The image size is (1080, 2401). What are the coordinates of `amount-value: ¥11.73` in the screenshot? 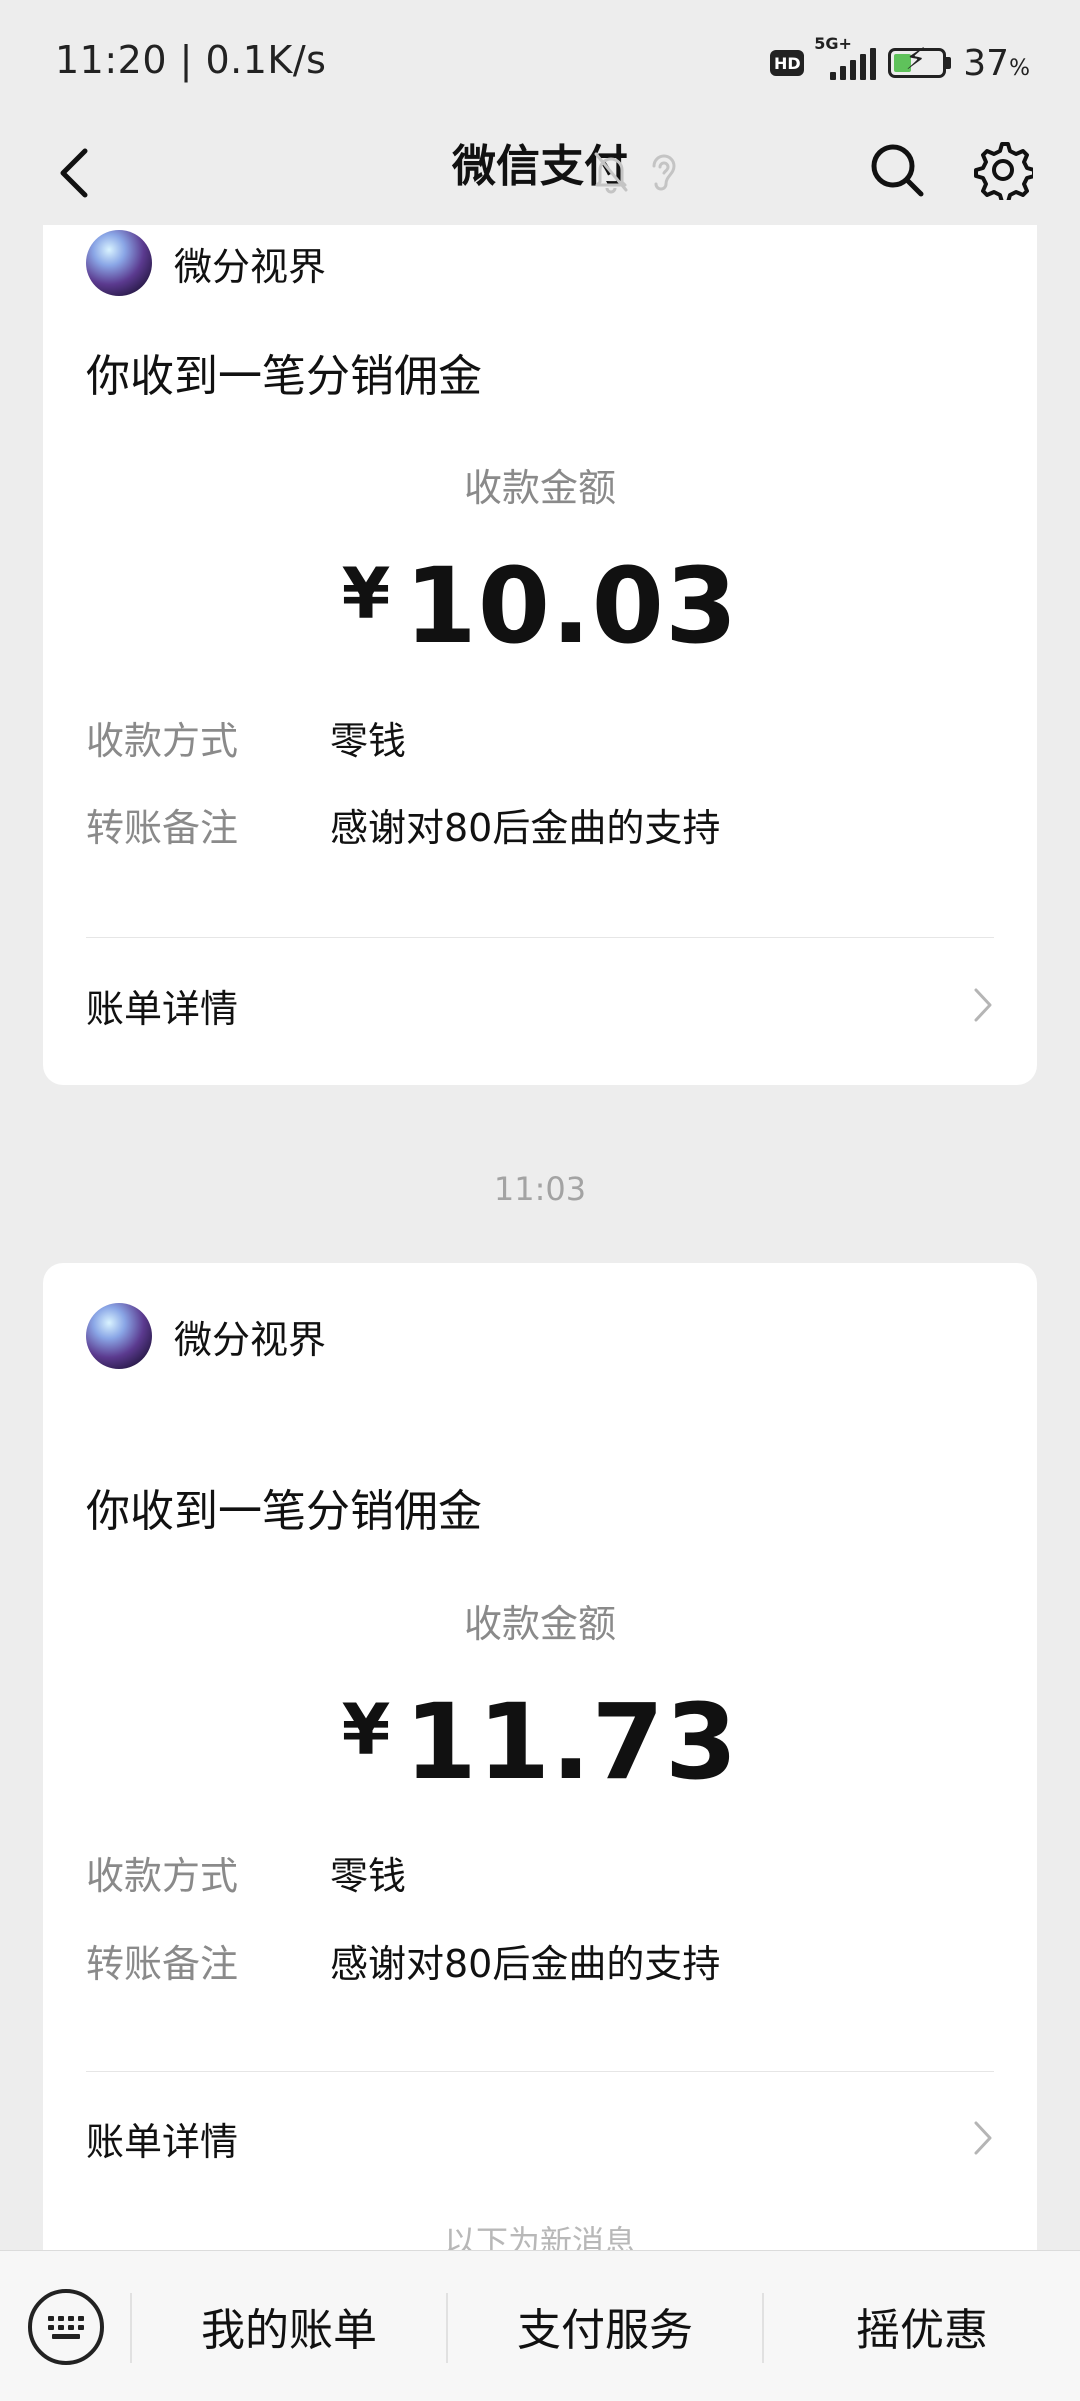 It's located at (540, 1742).